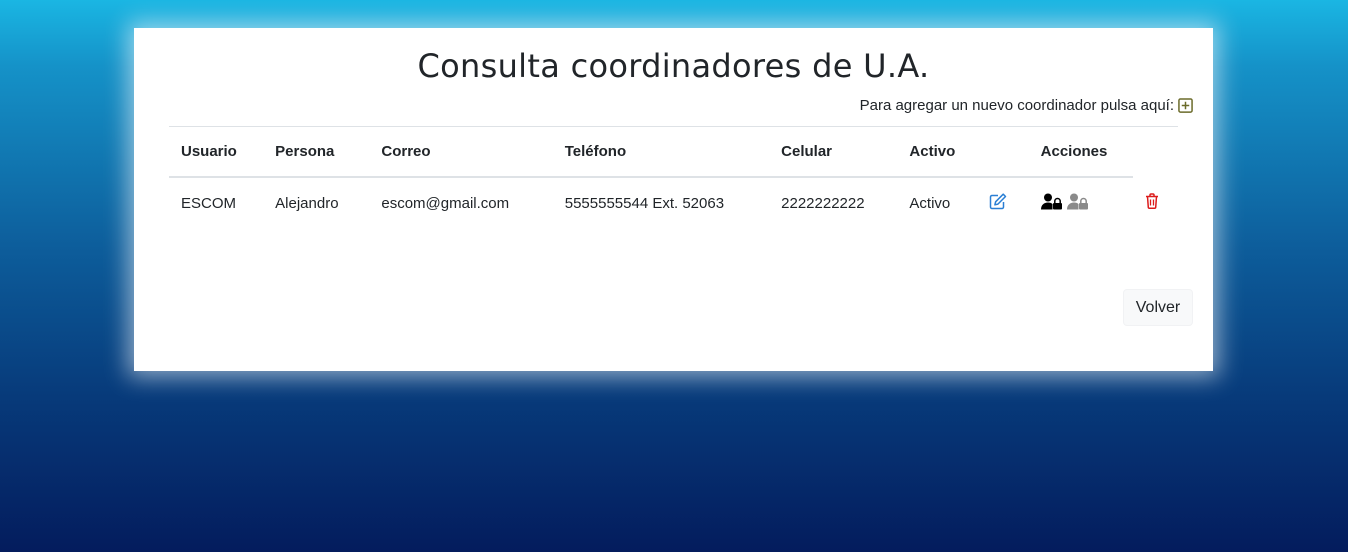 This screenshot has width=1348, height=552. What do you see at coordinates (1158, 307) in the screenshot?
I see `back-button: Volver` at bounding box center [1158, 307].